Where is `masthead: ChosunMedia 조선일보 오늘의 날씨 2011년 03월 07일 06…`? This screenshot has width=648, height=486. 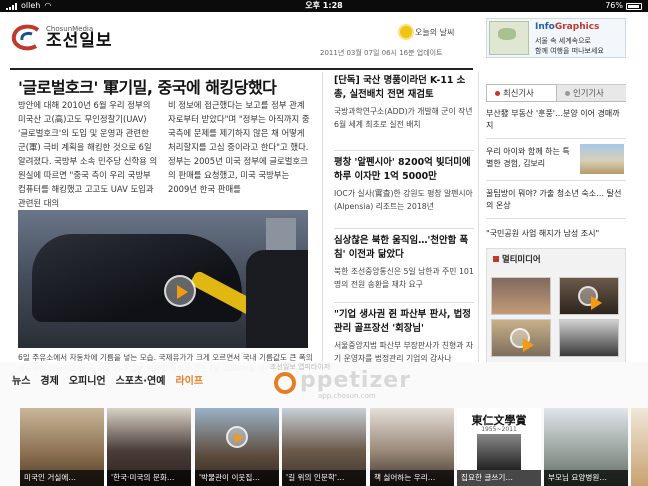
masthead: ChosunMedia 조선일보 오늘의 날씨 2011년 03월 07일 06… is located at coordinates (324, 39).